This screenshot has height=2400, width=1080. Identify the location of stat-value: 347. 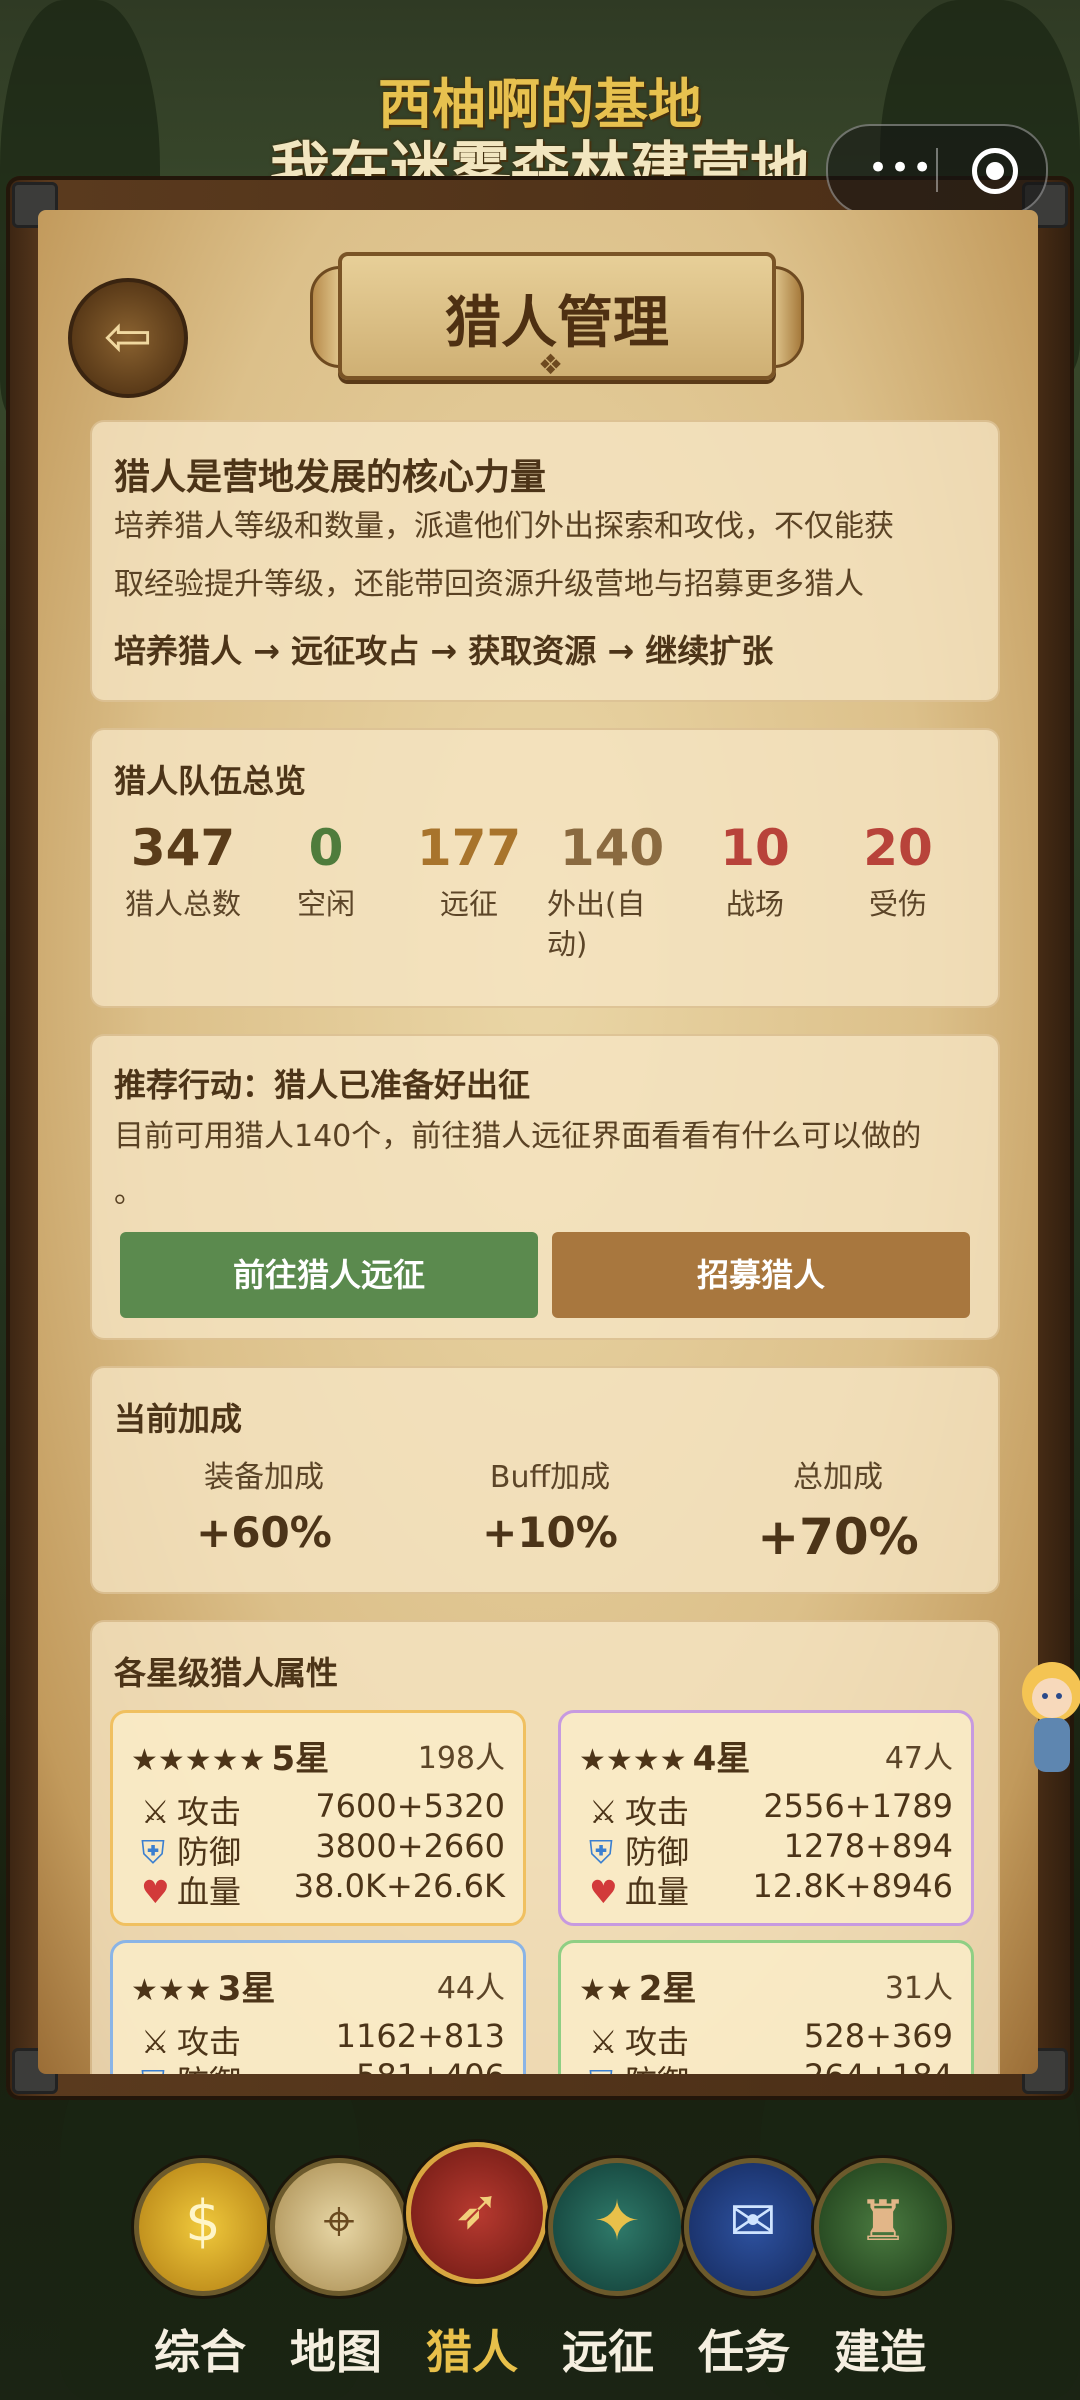
(183, 848).